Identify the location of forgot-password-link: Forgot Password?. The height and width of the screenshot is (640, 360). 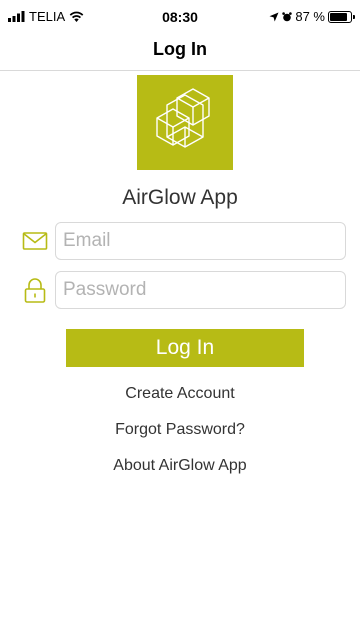
(180, 430).